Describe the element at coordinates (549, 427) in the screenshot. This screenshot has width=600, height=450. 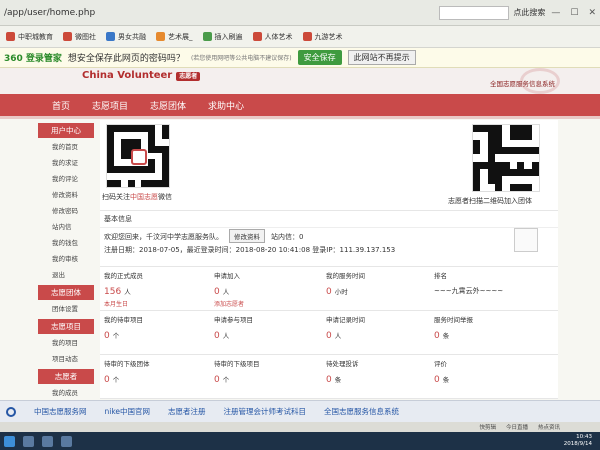
I see `status-item: 热点资讯` at that location.